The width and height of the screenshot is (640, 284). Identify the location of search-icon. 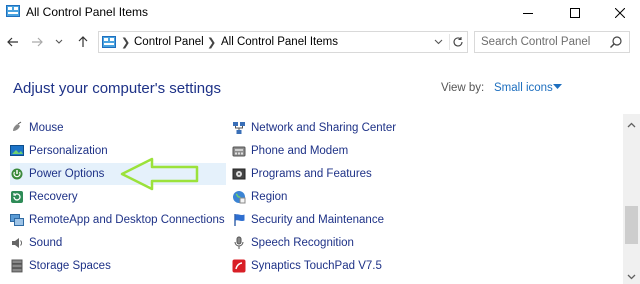
(616, 42).